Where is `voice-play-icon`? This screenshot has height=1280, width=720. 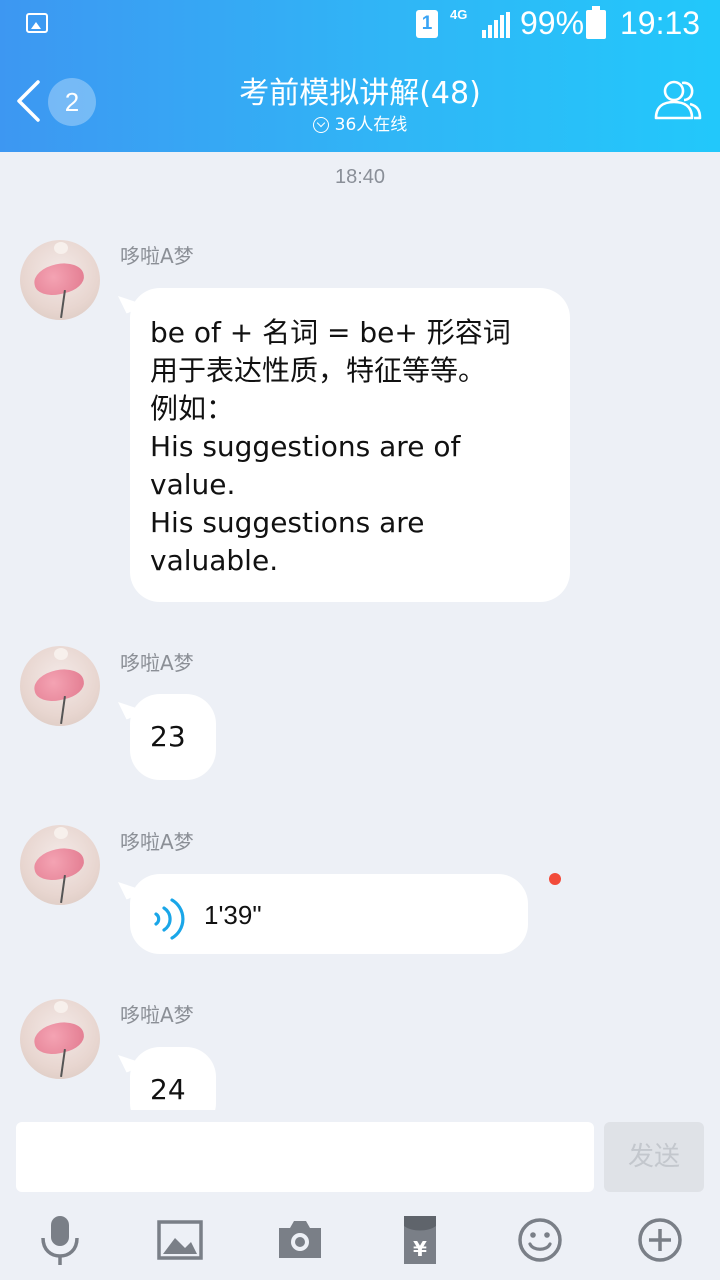 voice-play-icon is located at coordinates (169, 919).